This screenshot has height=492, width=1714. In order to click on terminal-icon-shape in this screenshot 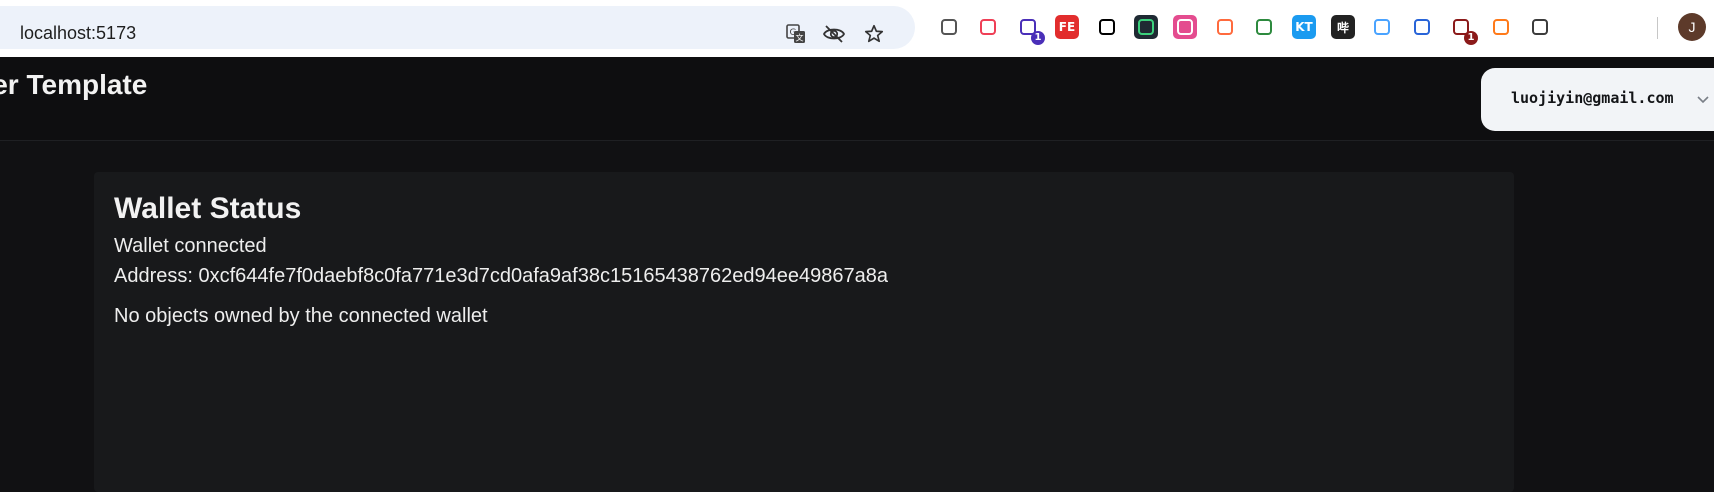, I will do `click(1146, 27)`.